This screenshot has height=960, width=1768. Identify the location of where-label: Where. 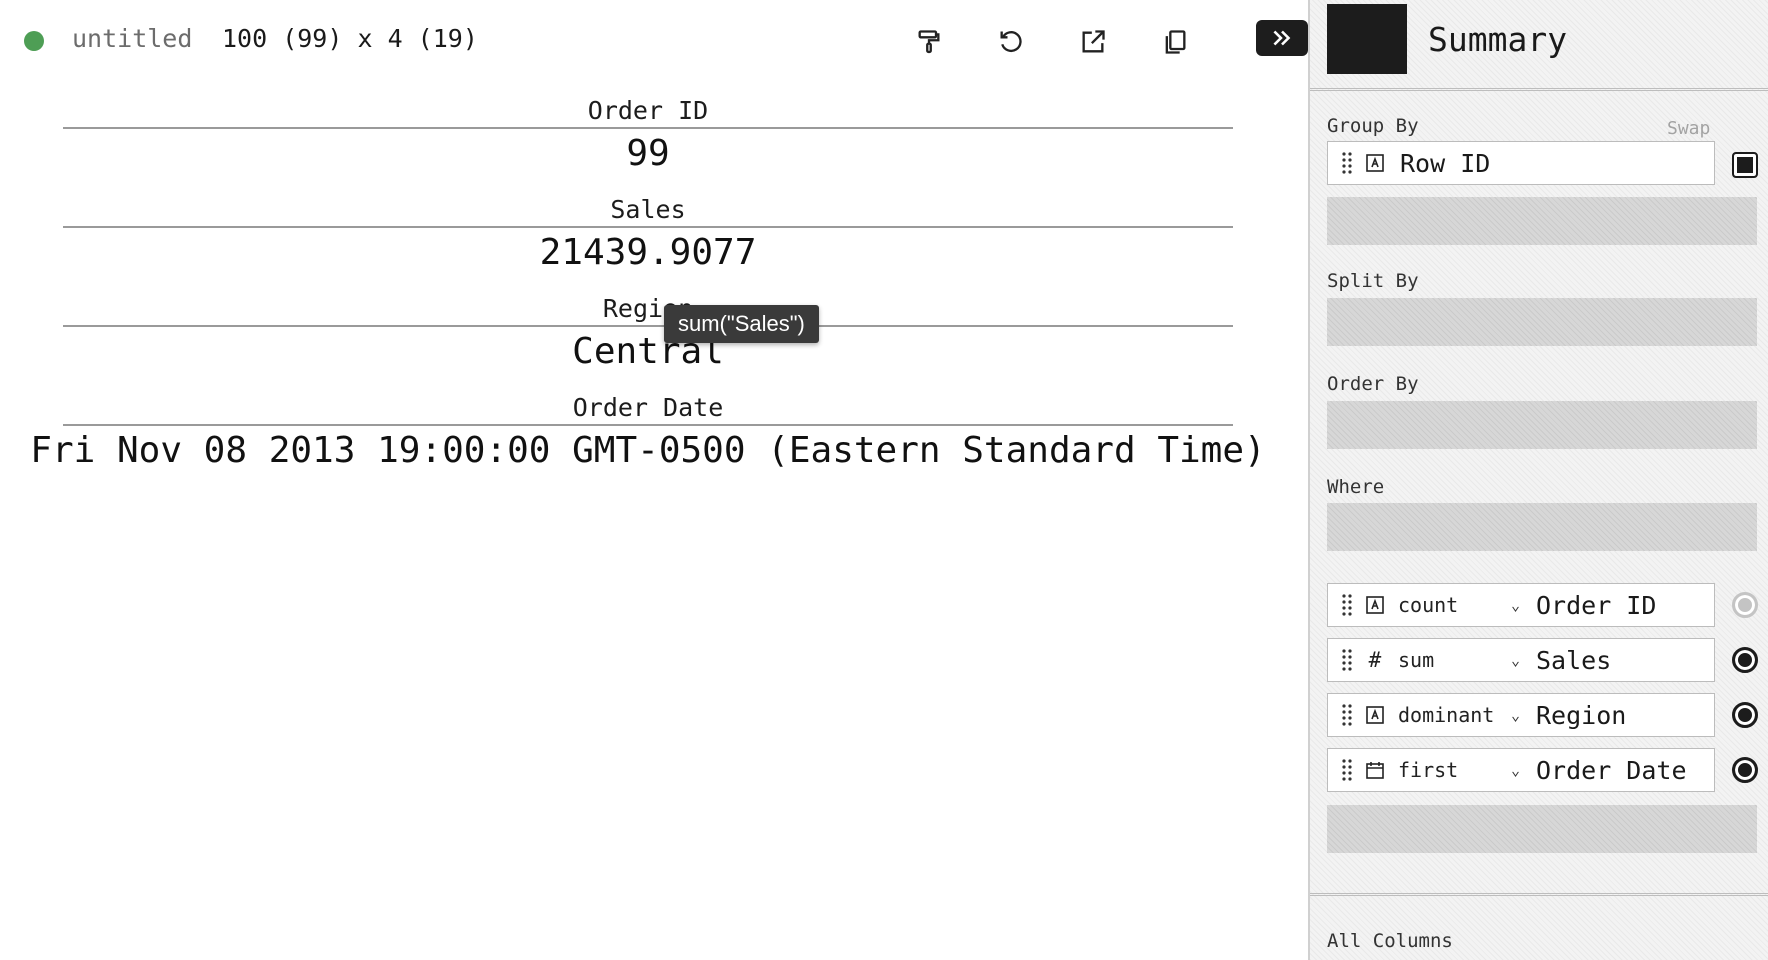
(1356, 487).